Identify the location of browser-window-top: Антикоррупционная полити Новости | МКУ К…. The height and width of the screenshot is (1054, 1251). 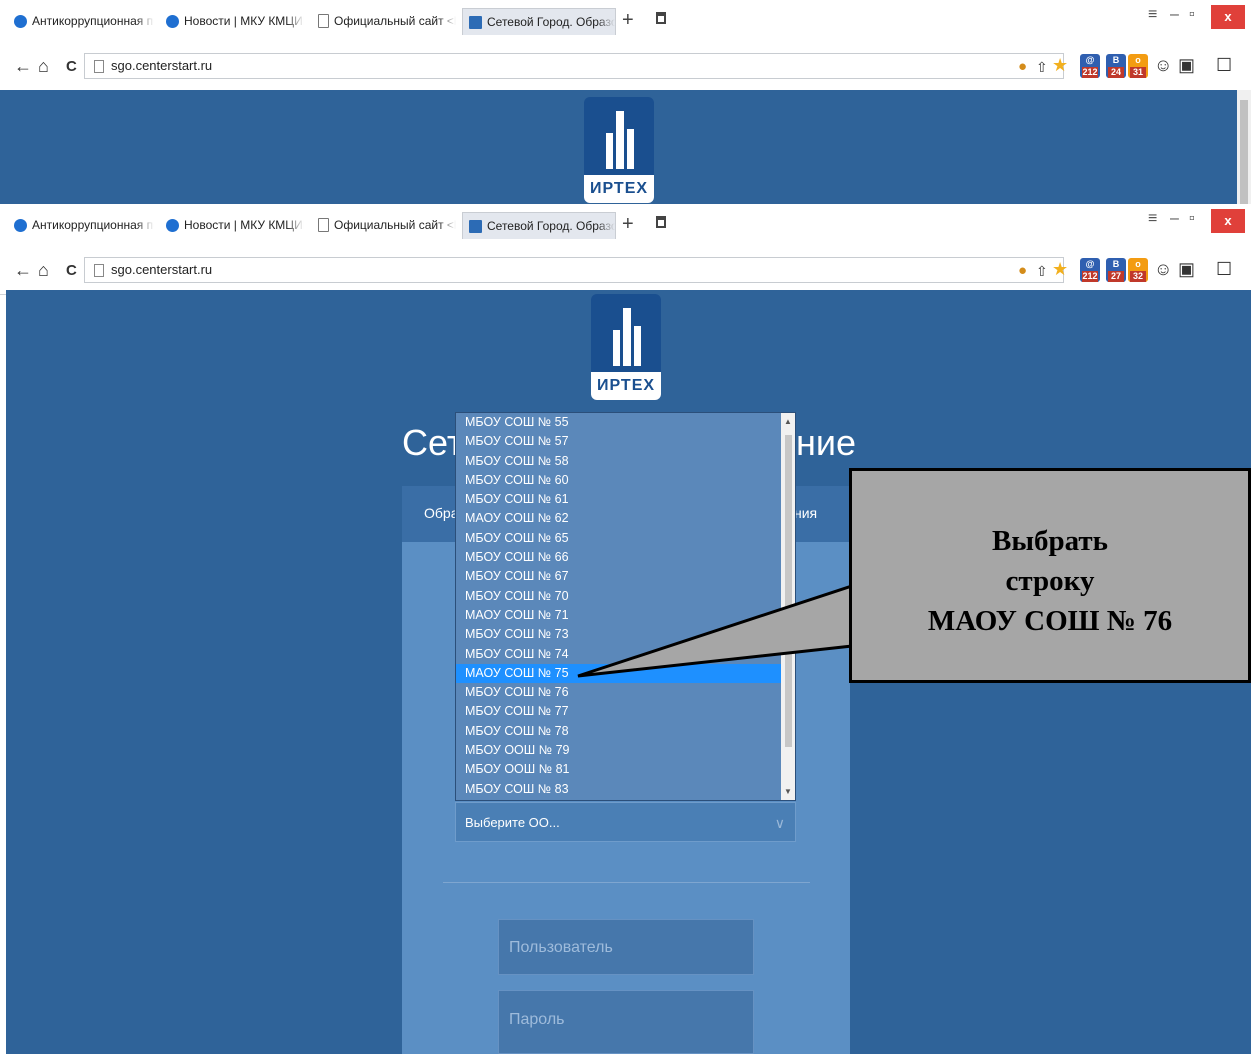
(625, 45).